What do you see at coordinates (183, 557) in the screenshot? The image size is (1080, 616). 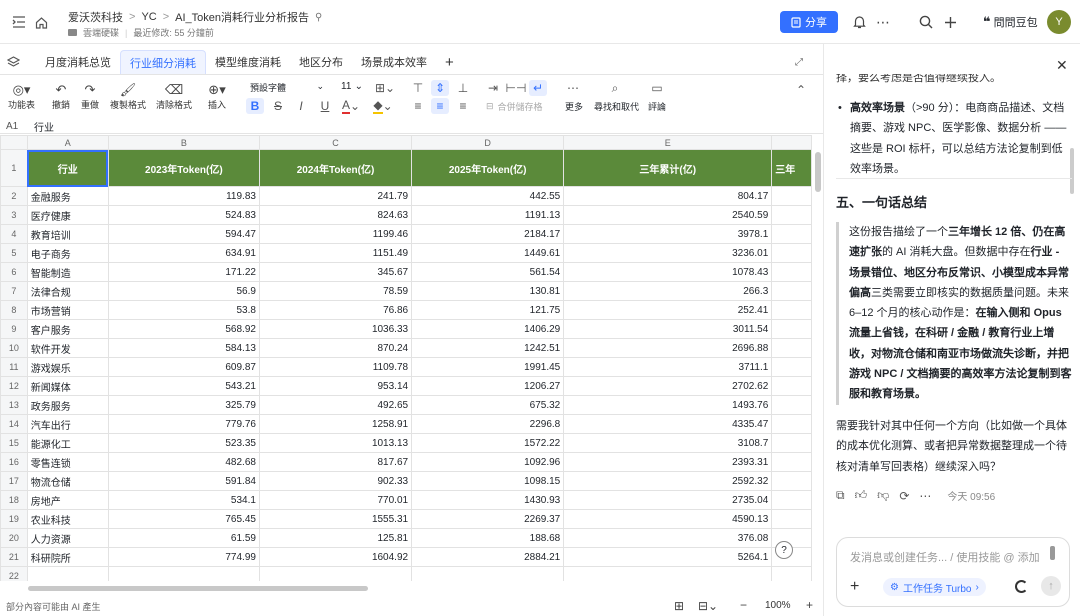 I see `value-cell: 774.99` at bounding box center [183, 557].